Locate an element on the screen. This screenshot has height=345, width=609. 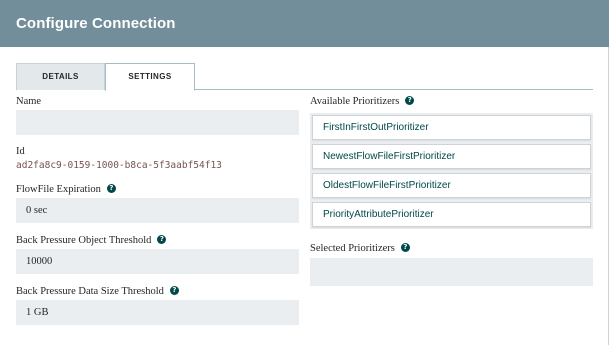
available-prioritizers-label: Available Prioritizers? is located at coordinates (362, 101).